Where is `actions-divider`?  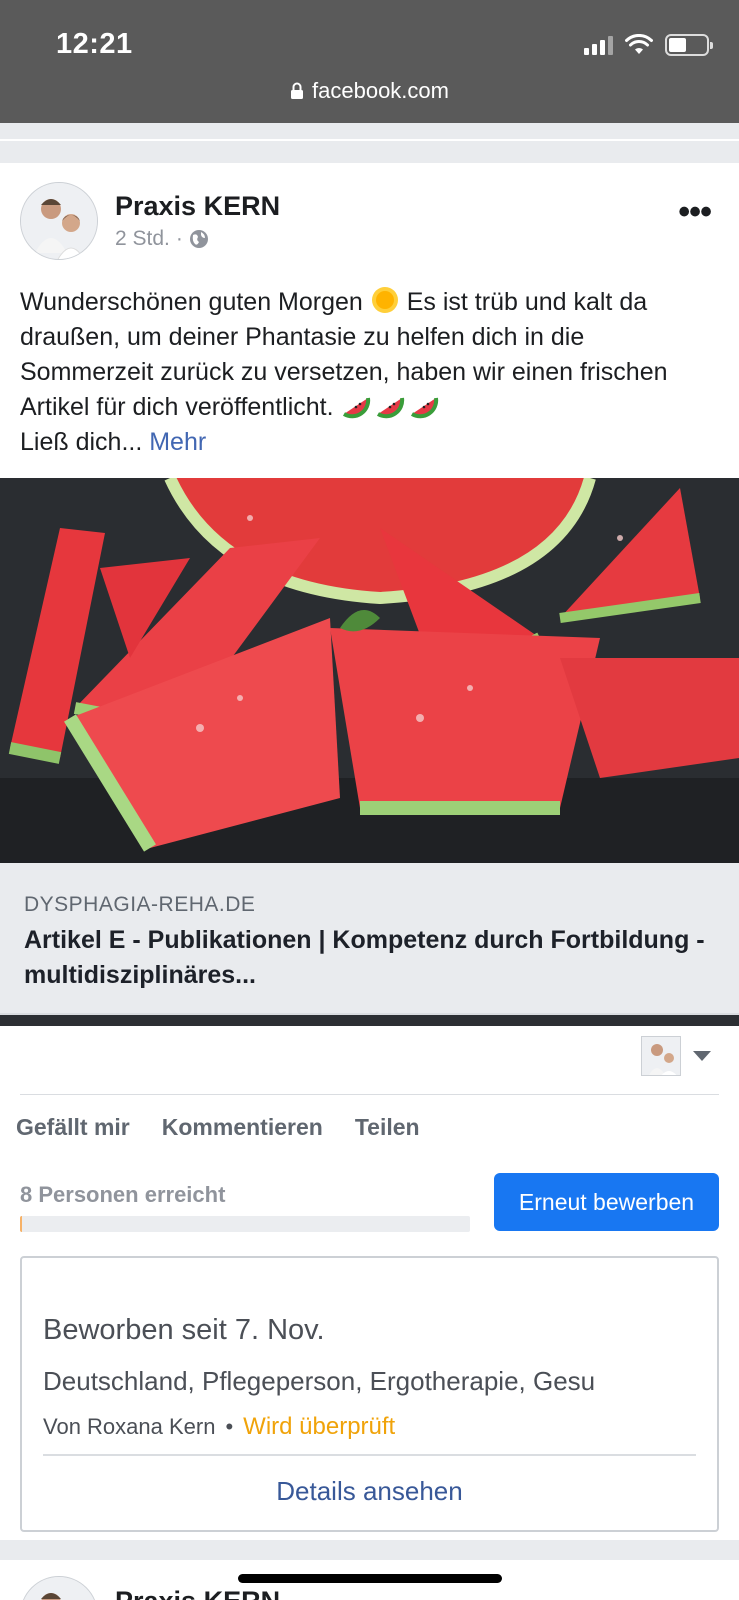
actions-divider is located at coordinates (369, 1094).